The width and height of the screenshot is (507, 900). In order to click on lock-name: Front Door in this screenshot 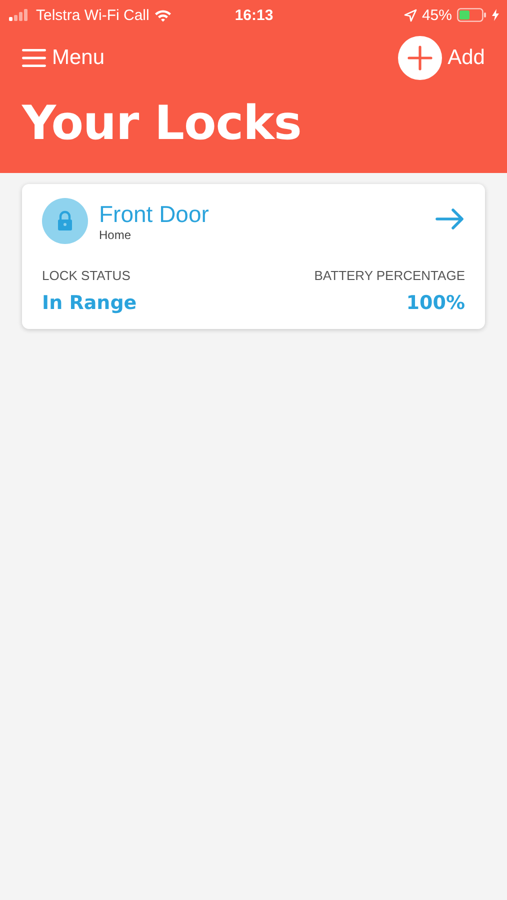, I will do `click(154, 214)`.